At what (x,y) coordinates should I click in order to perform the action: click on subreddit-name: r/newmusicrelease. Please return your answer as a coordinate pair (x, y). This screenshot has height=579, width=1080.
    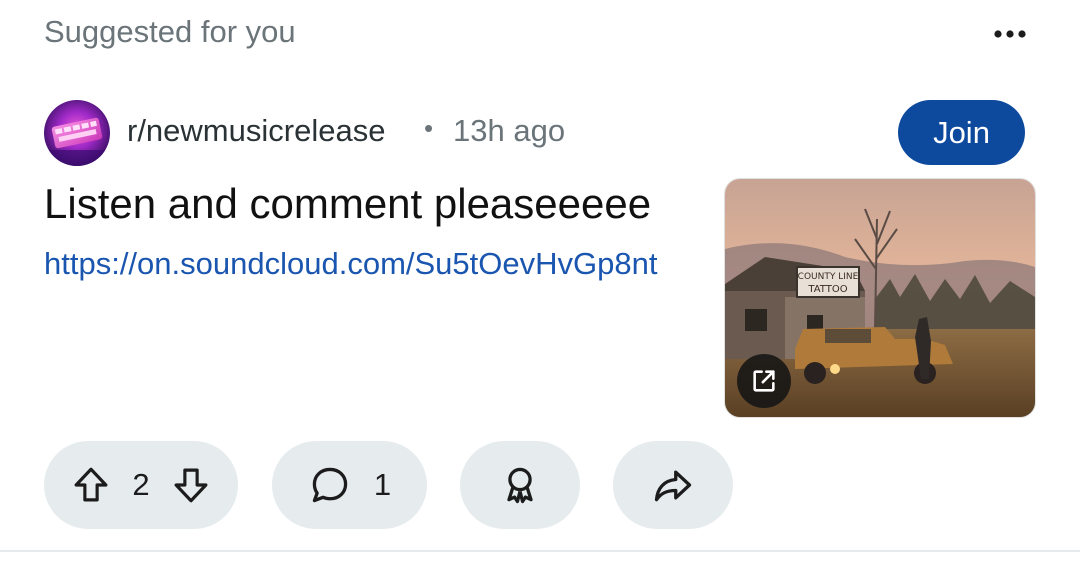
    Looking at the image, I should click on (256, 131).